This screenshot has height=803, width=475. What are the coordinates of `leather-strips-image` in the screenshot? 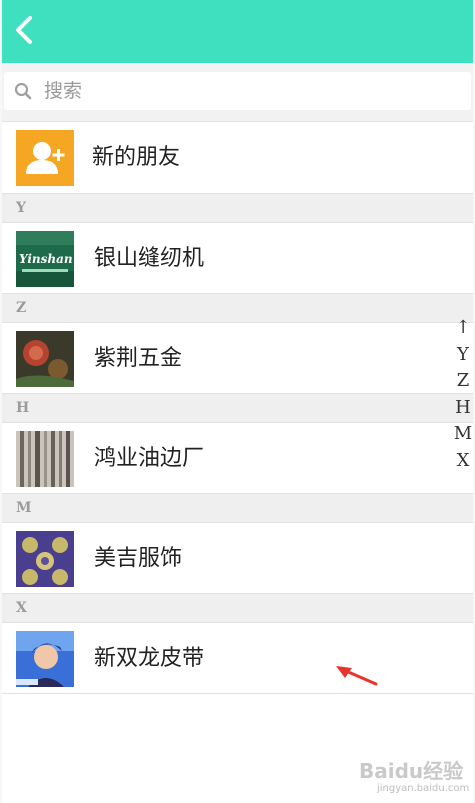 It's located at (45, 459).